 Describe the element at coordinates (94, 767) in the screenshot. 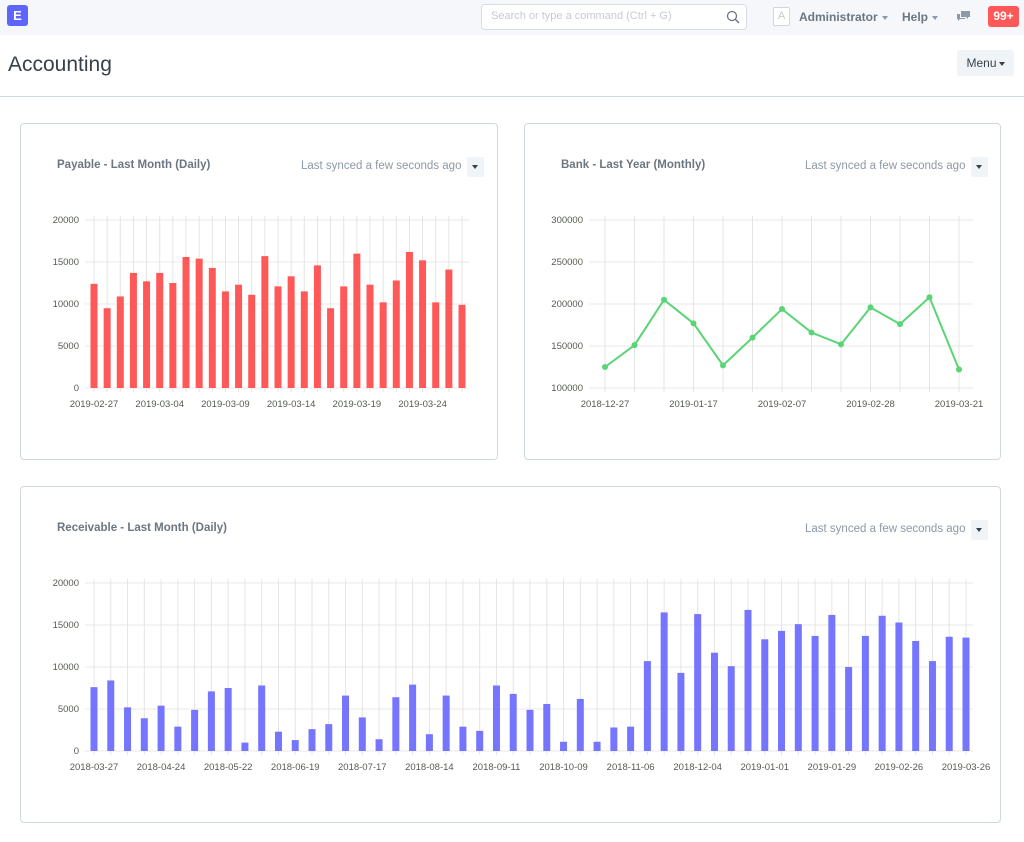

I see `x-tick-label: 2018-03-27` at that location.